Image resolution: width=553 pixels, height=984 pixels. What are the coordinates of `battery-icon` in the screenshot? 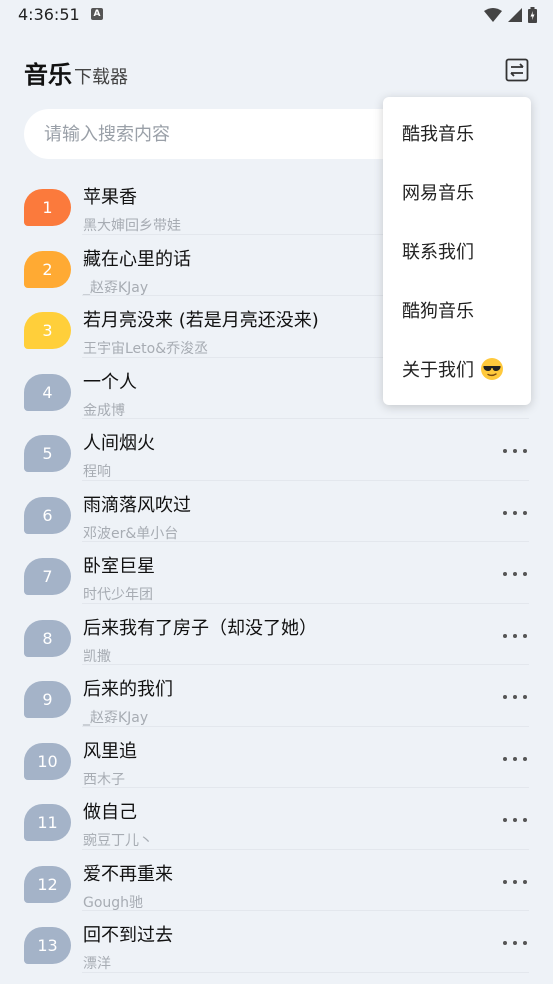 It's located at (532, 15).